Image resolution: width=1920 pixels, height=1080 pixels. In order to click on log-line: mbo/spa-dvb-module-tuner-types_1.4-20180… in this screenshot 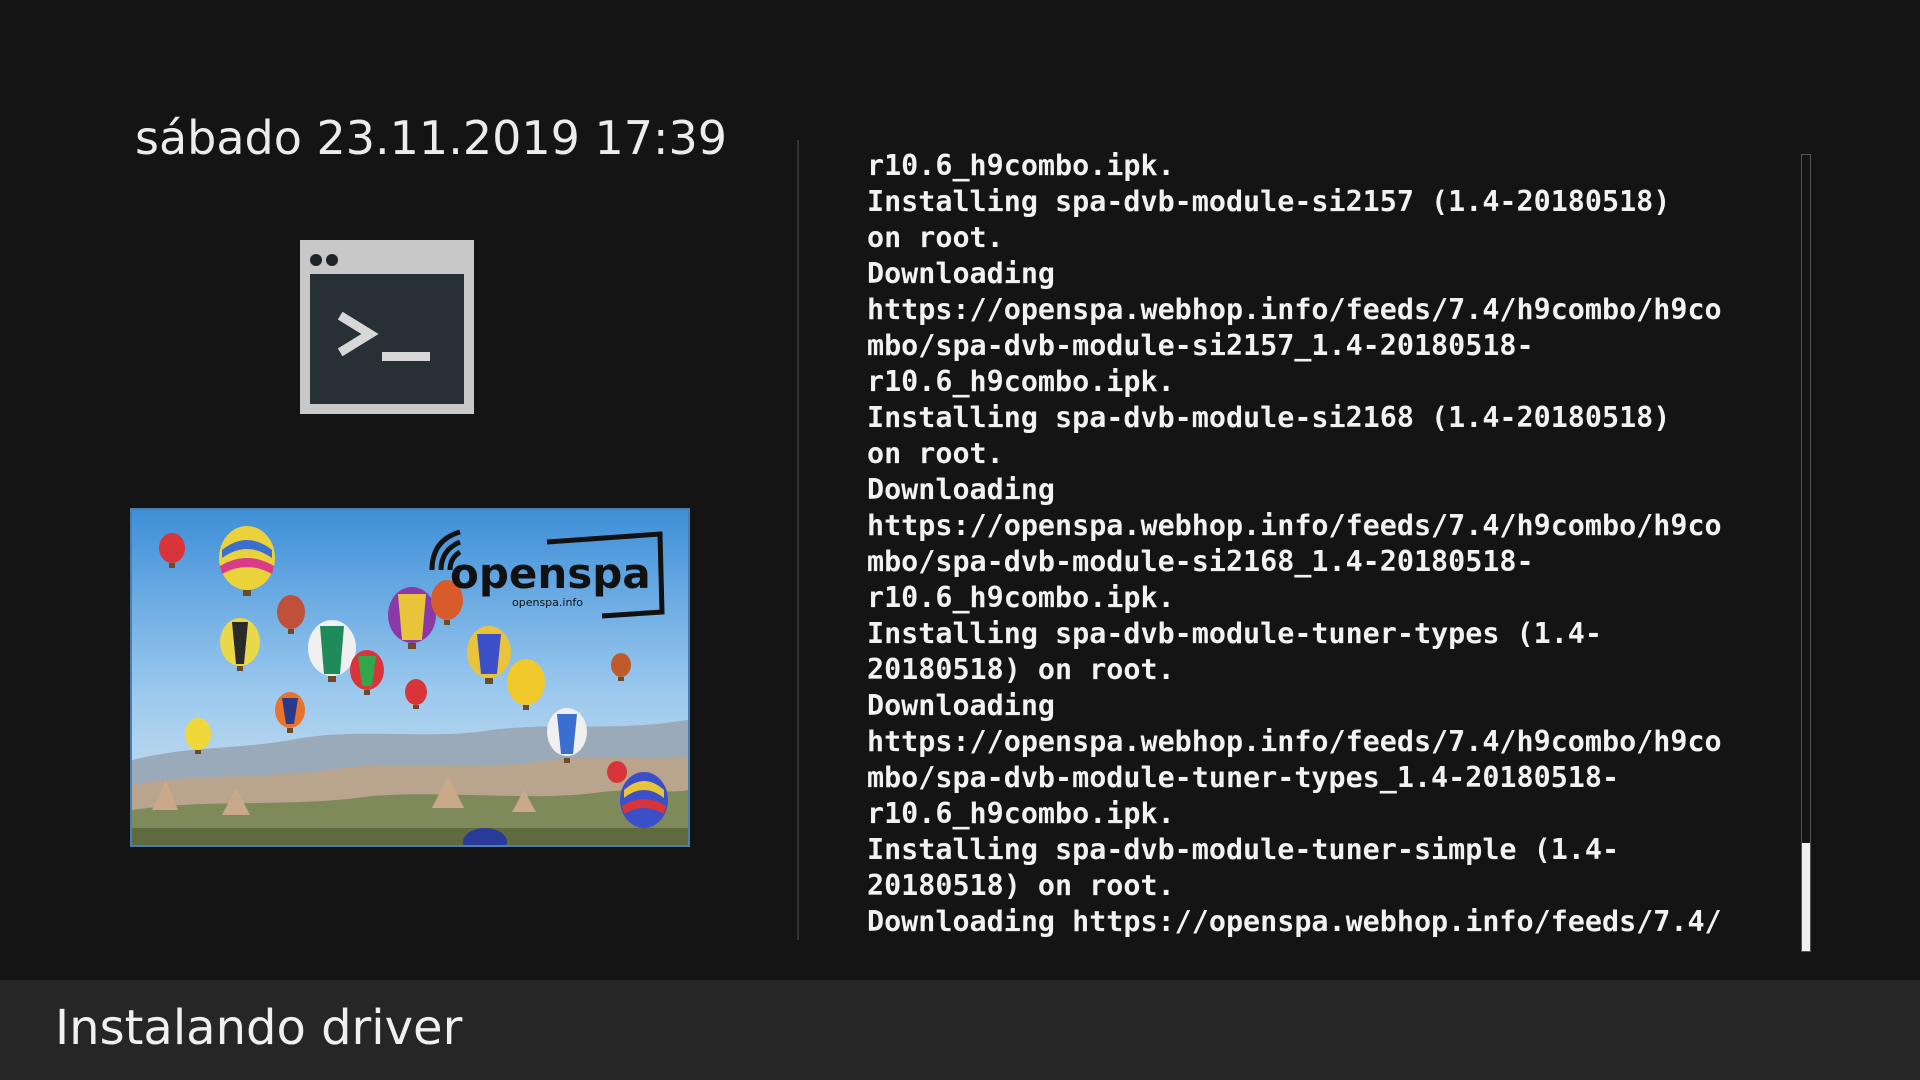, I will do `click(1243, 777)`.